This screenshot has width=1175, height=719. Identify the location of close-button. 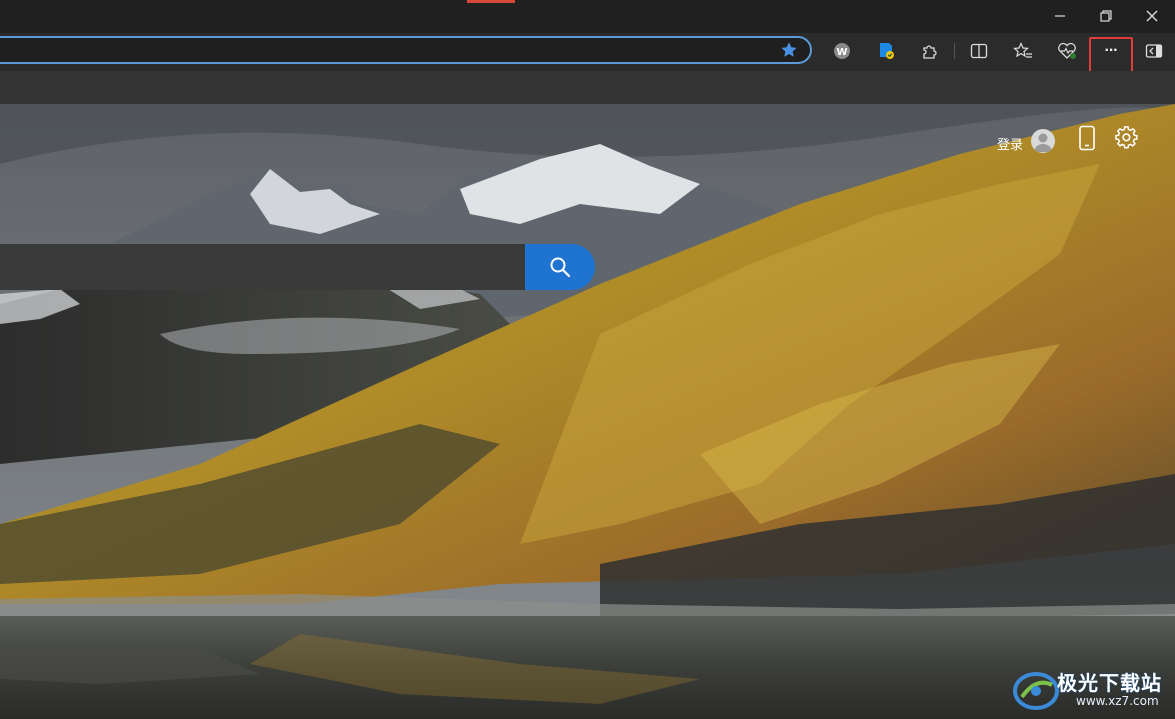
(1152, 16).